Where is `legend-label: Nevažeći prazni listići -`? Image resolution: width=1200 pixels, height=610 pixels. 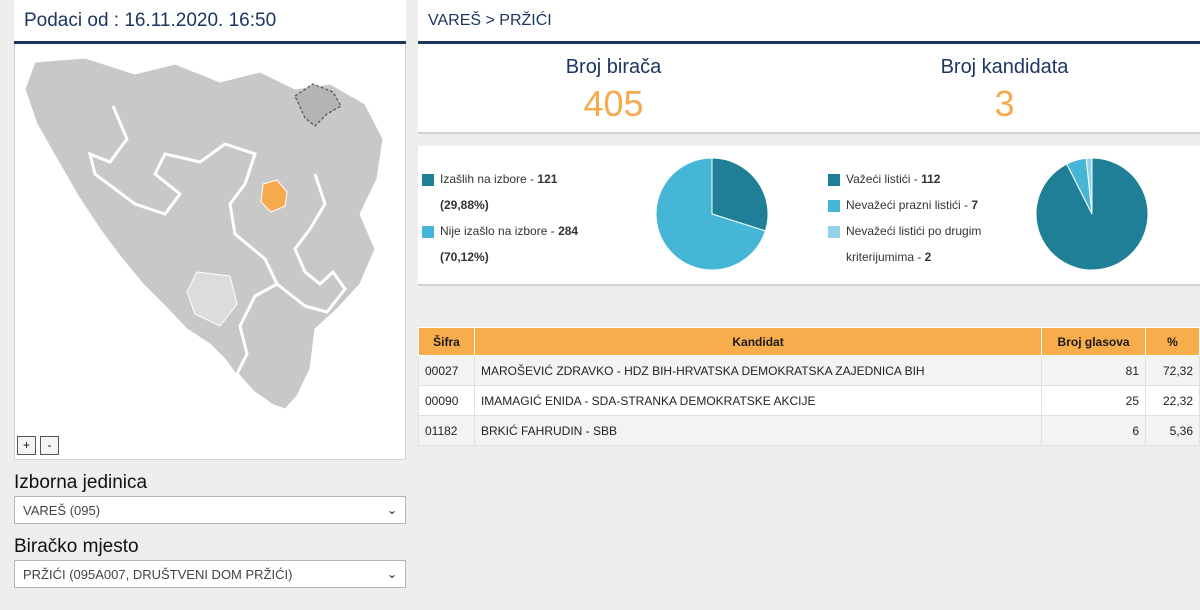 legend-label: Nevažeći prazni listići - is located at coordinates (909, 205).